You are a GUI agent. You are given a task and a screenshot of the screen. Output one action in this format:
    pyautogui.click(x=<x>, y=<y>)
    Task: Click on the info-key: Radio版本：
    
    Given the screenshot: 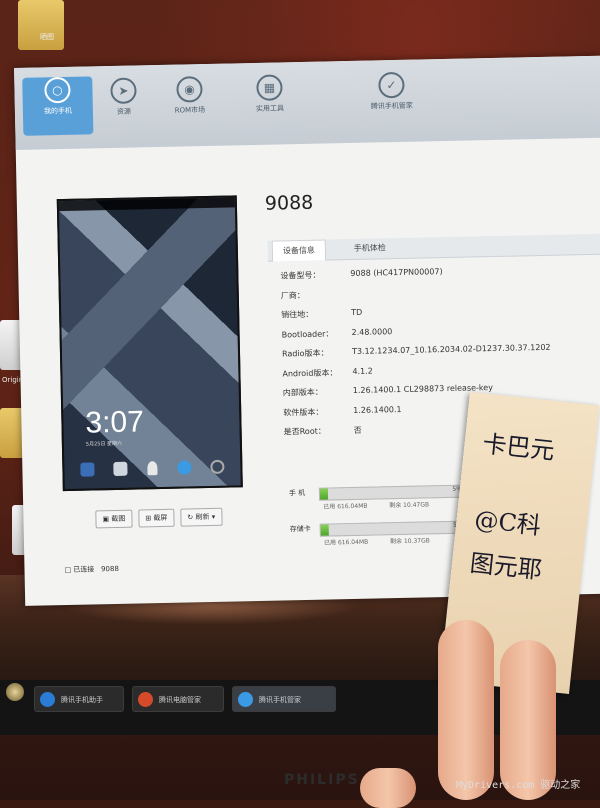 What is the action you would take?
    pyautogui.click(x=317, y=357)
    